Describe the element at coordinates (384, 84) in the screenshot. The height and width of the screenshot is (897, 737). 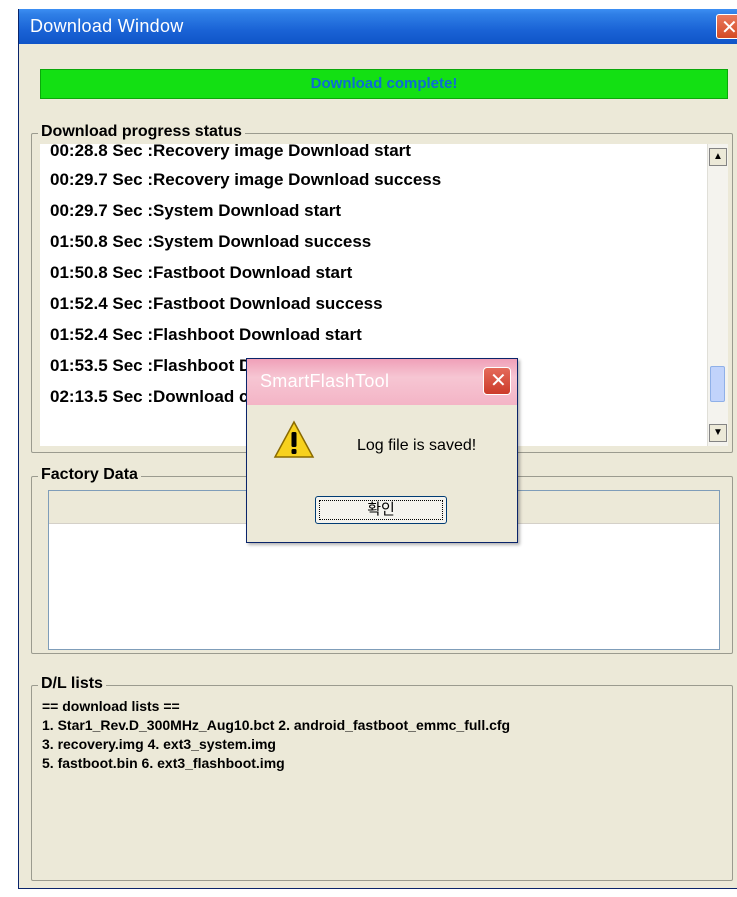
I see `download-progress-bar: Download complete!` at that location.